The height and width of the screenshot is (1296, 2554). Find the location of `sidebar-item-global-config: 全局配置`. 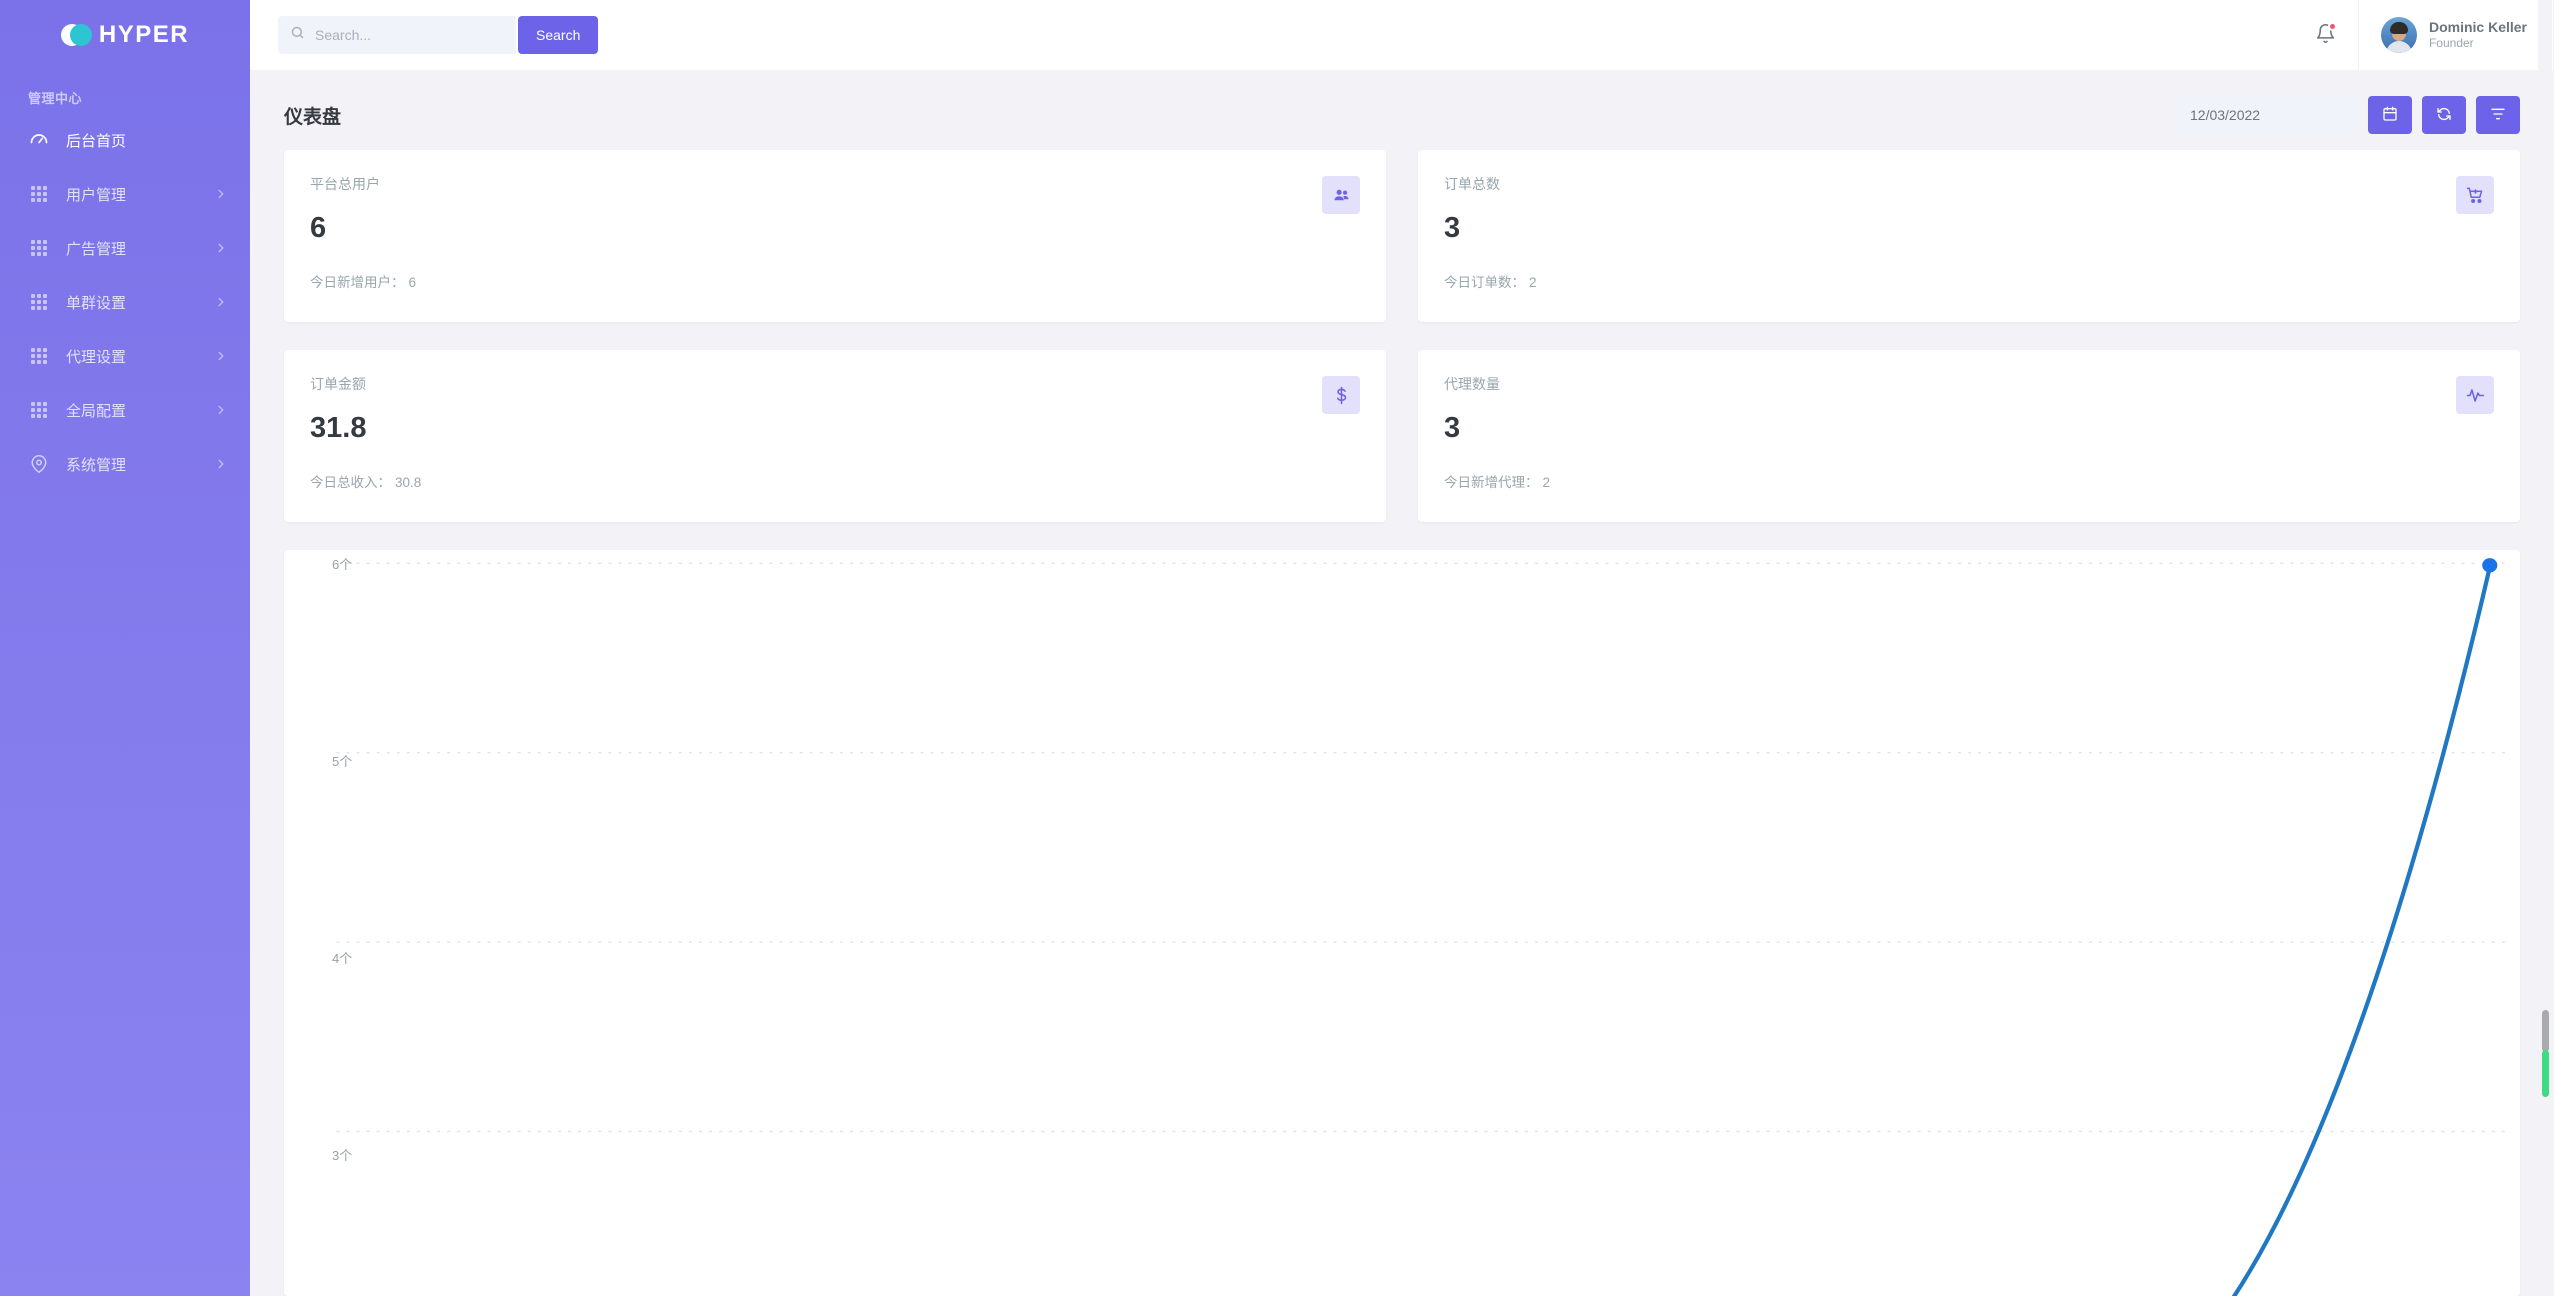

sidebar-item-global-config: 全局配置 is located at coordinates (125, 410).